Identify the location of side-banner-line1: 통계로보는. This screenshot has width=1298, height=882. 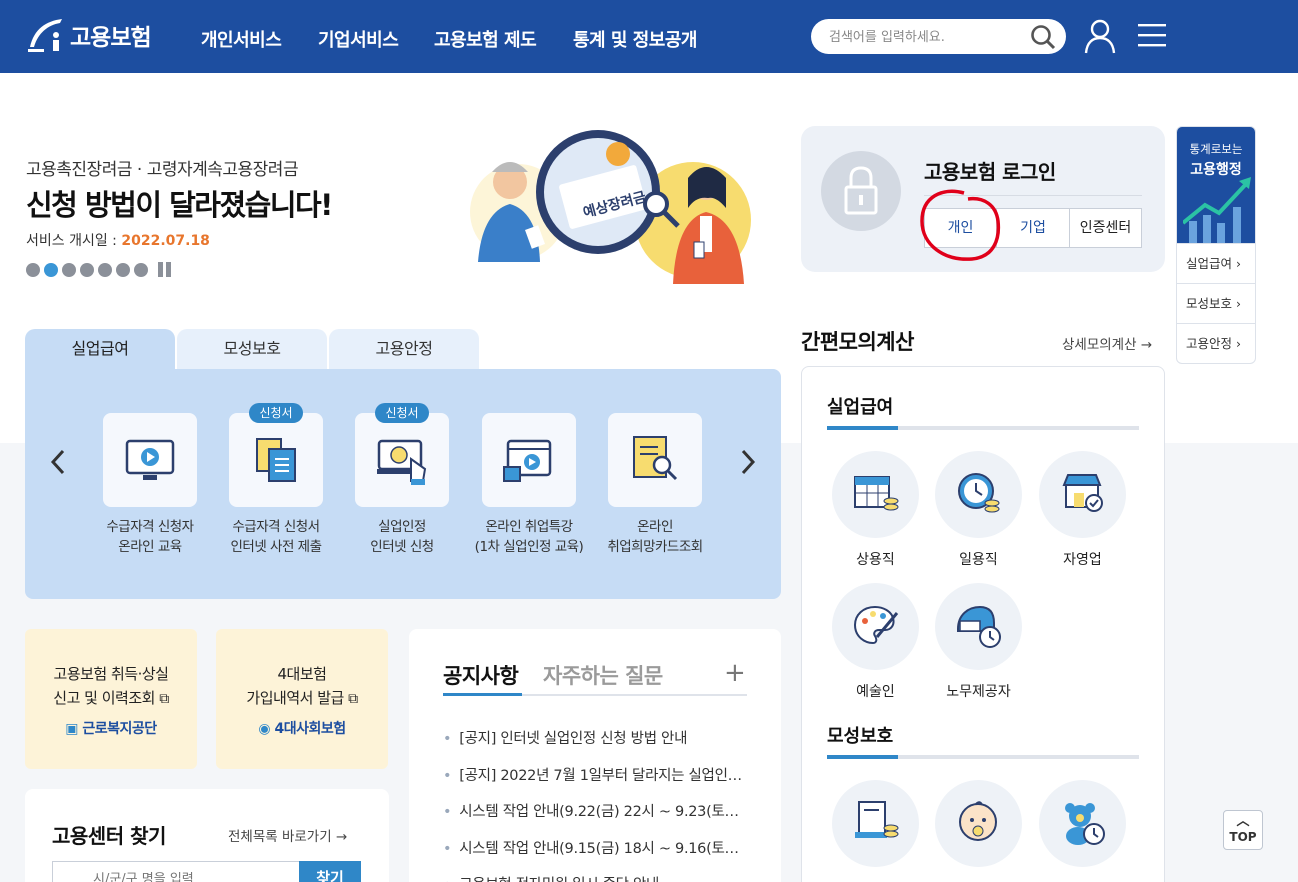
(1216, 149).